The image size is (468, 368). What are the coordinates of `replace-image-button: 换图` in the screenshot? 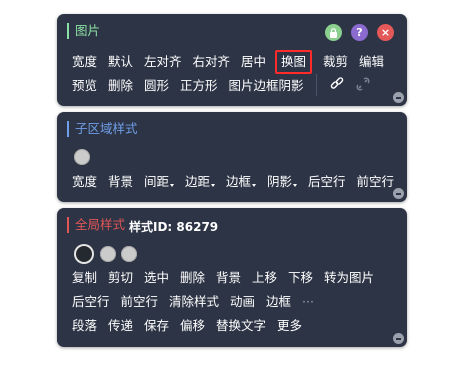 It's located at (294, 62).